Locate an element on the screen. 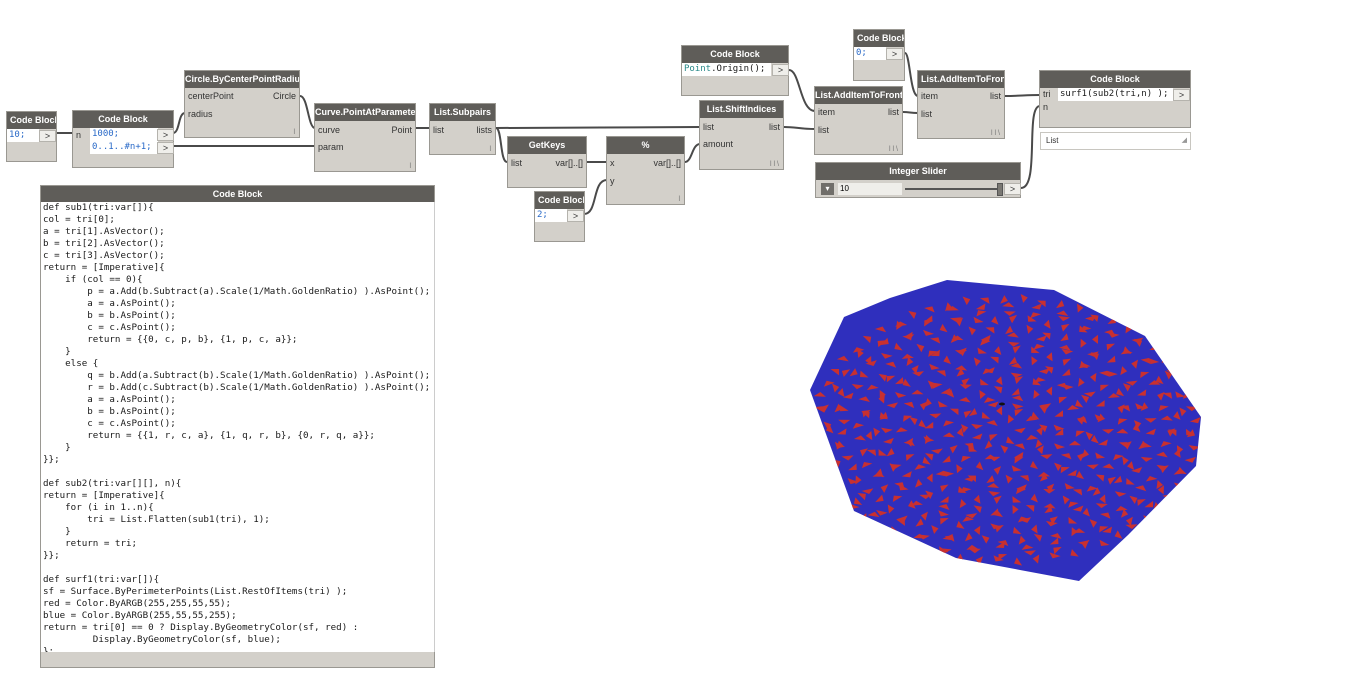  input-port-tri: tri is located at coordinates (1045, 94).